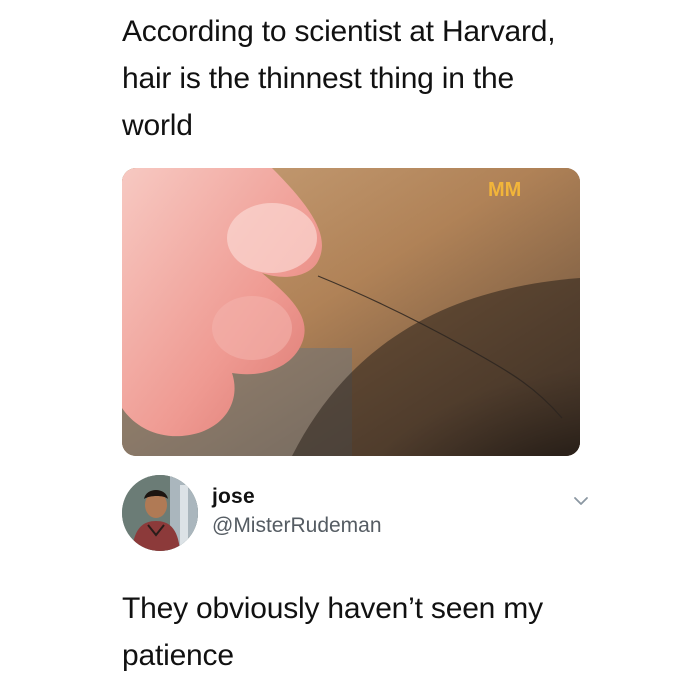 The width and height of the screenshot is (700, 690). I want to click on watermark-text: MM, so click(504, 190).